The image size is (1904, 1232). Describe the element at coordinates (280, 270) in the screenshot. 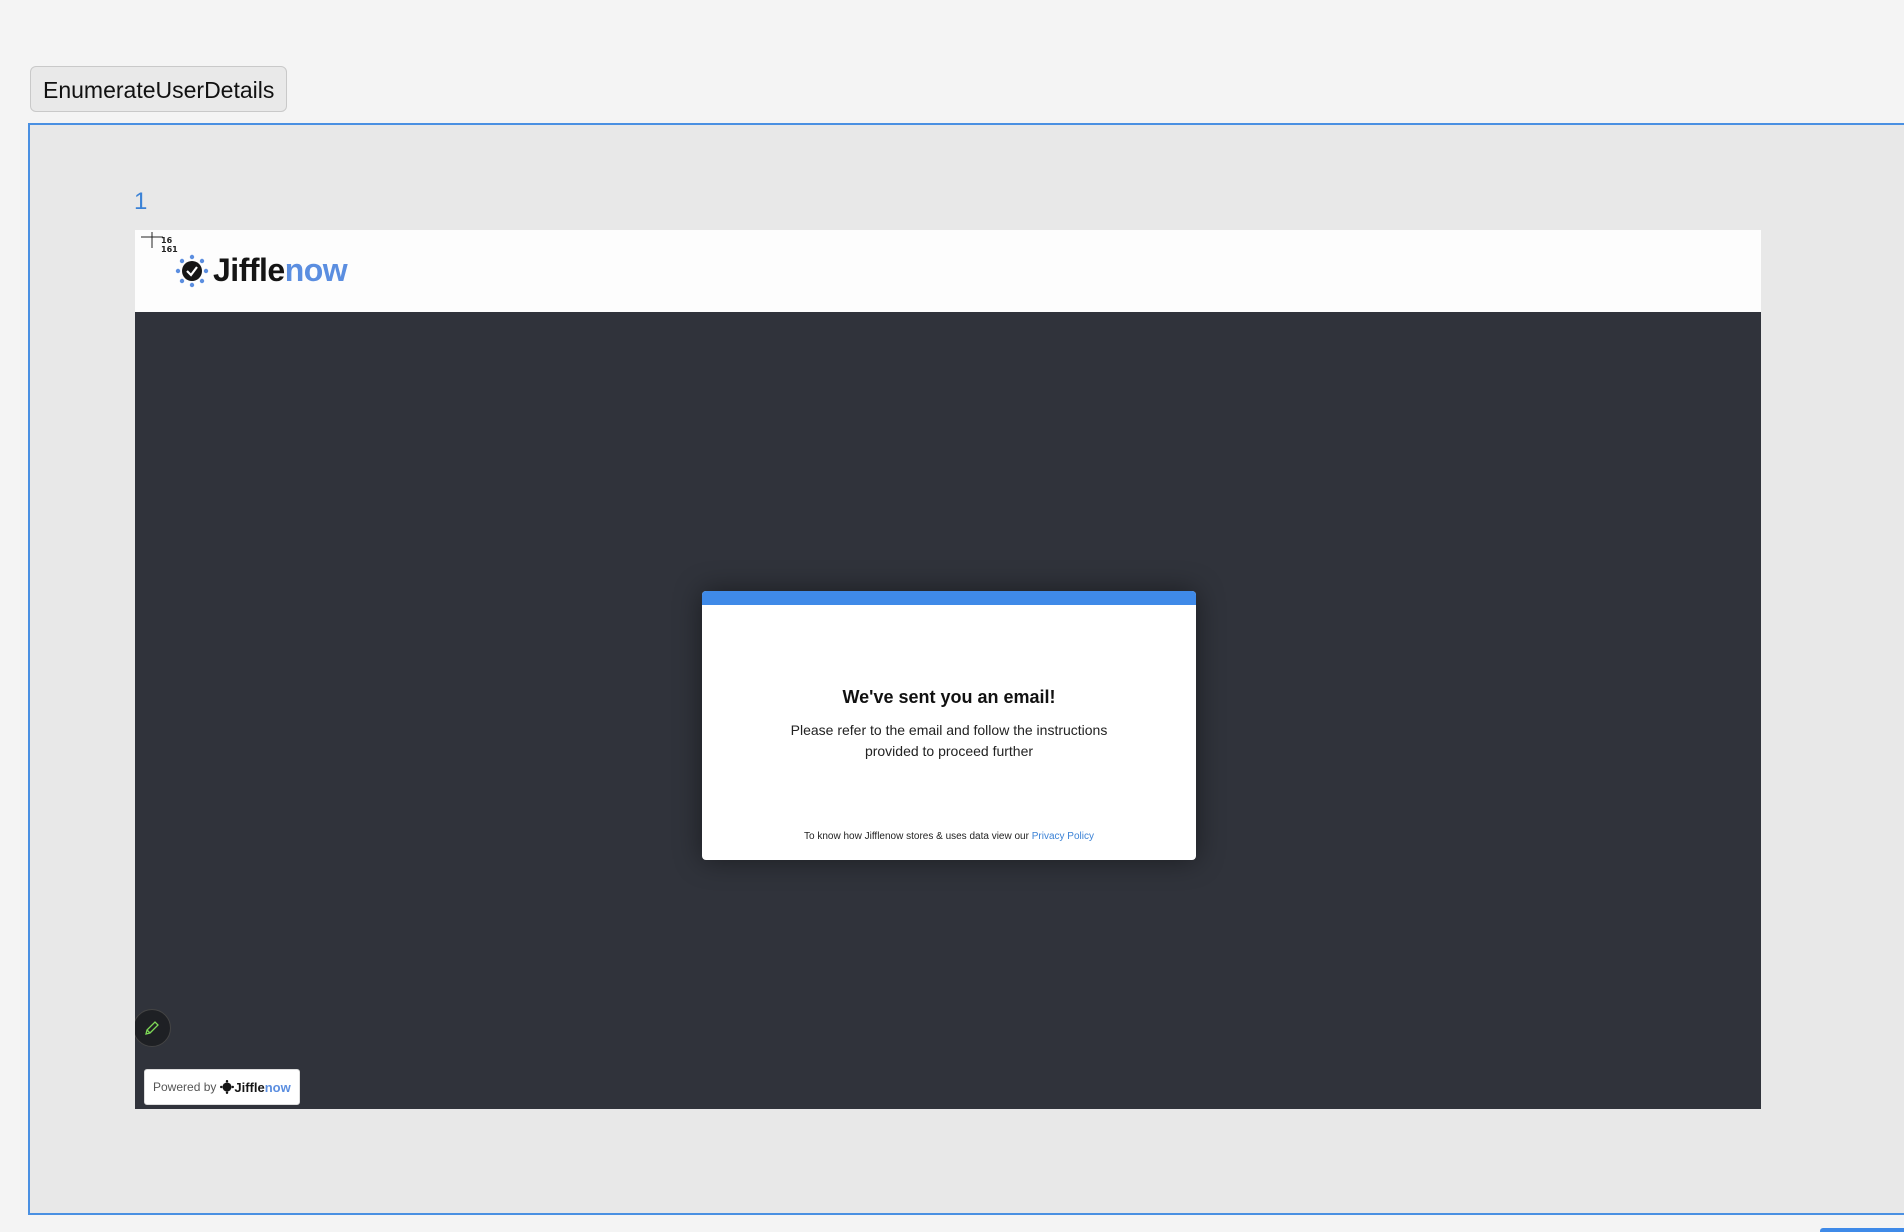

I see `logo-wordmark: Jifflenow` at that location.